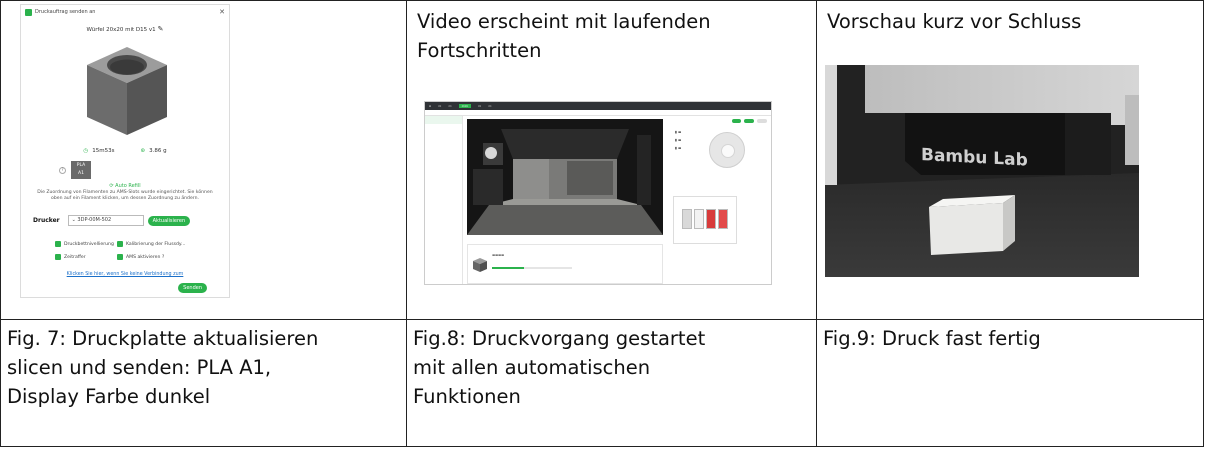 The width and height of the screenshot is (1211, 452). Describe the element at coordinates (465, 106) in the screenshot. I see `nav-item-device: ▭▭` at that location.